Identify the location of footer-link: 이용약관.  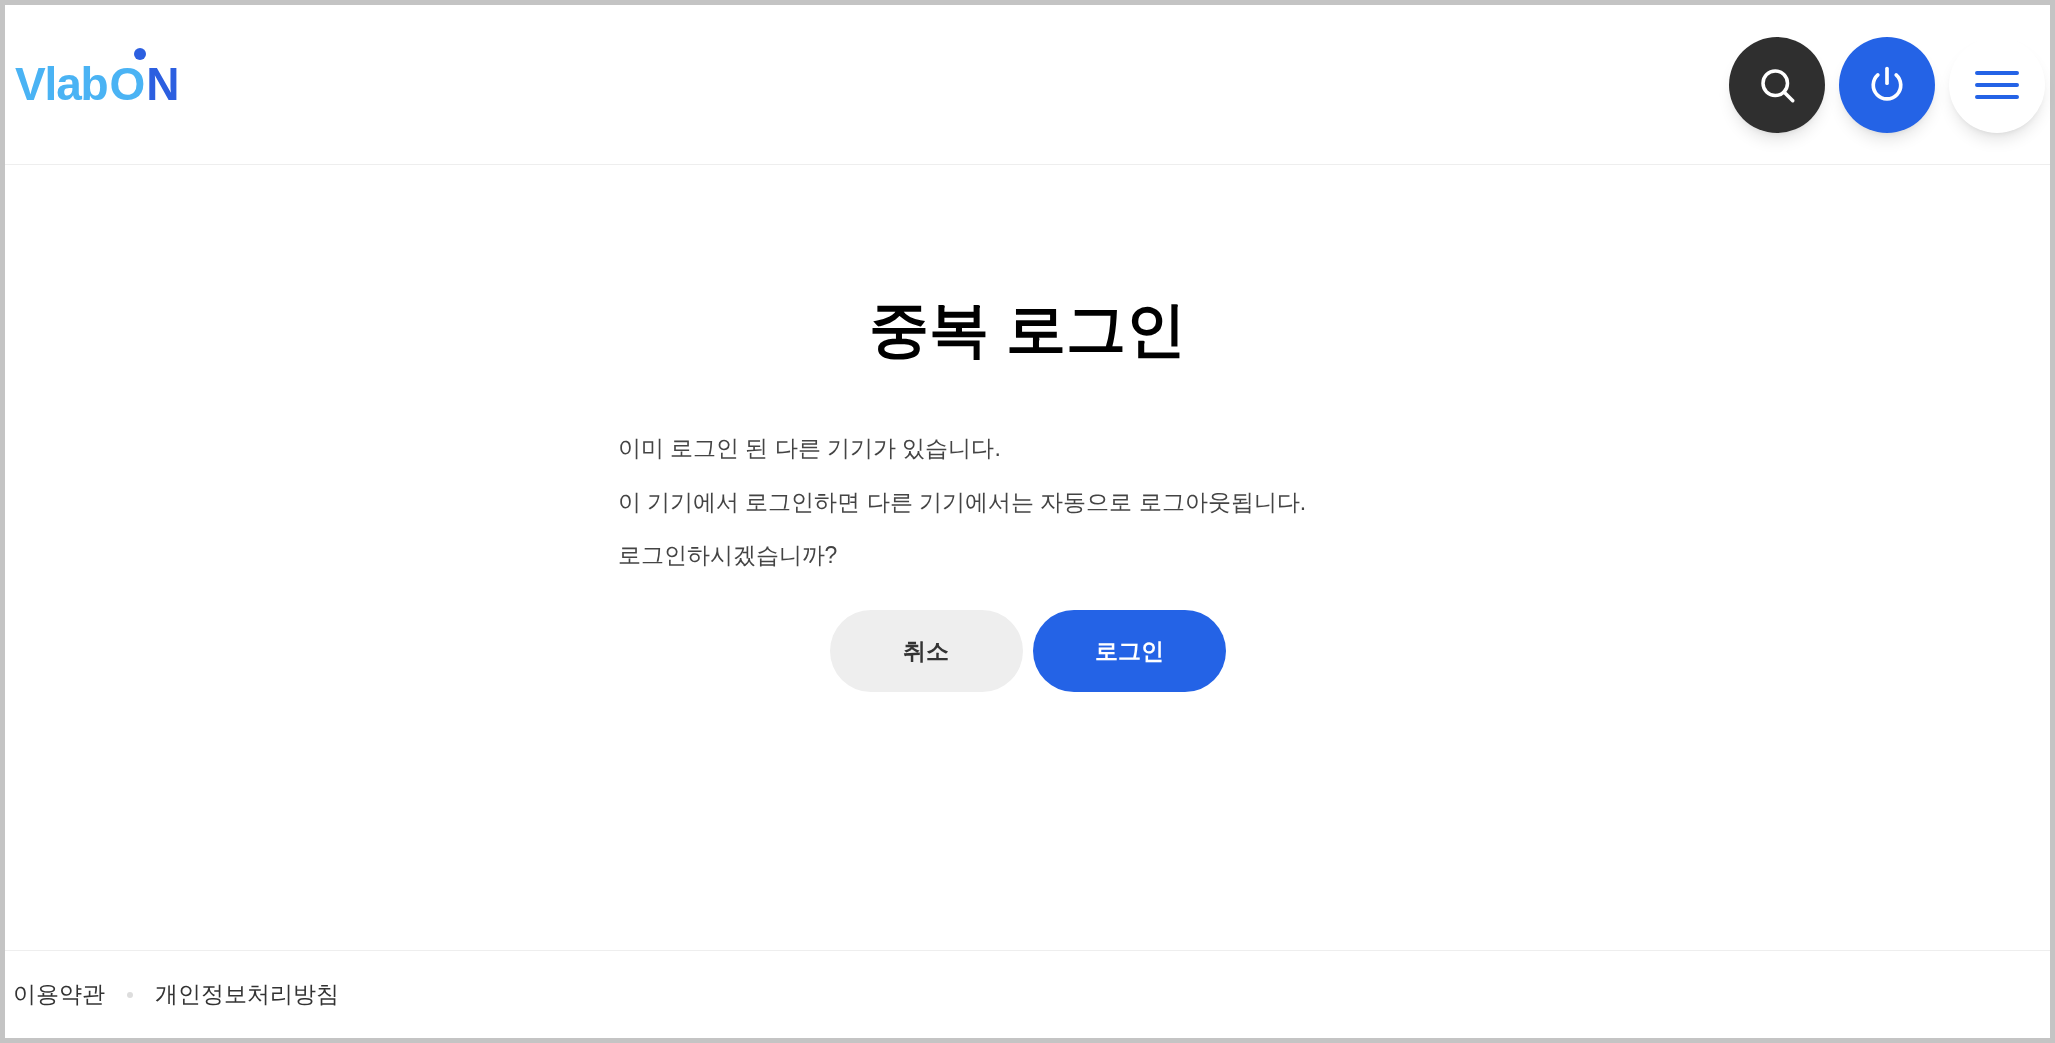
(59, 994).